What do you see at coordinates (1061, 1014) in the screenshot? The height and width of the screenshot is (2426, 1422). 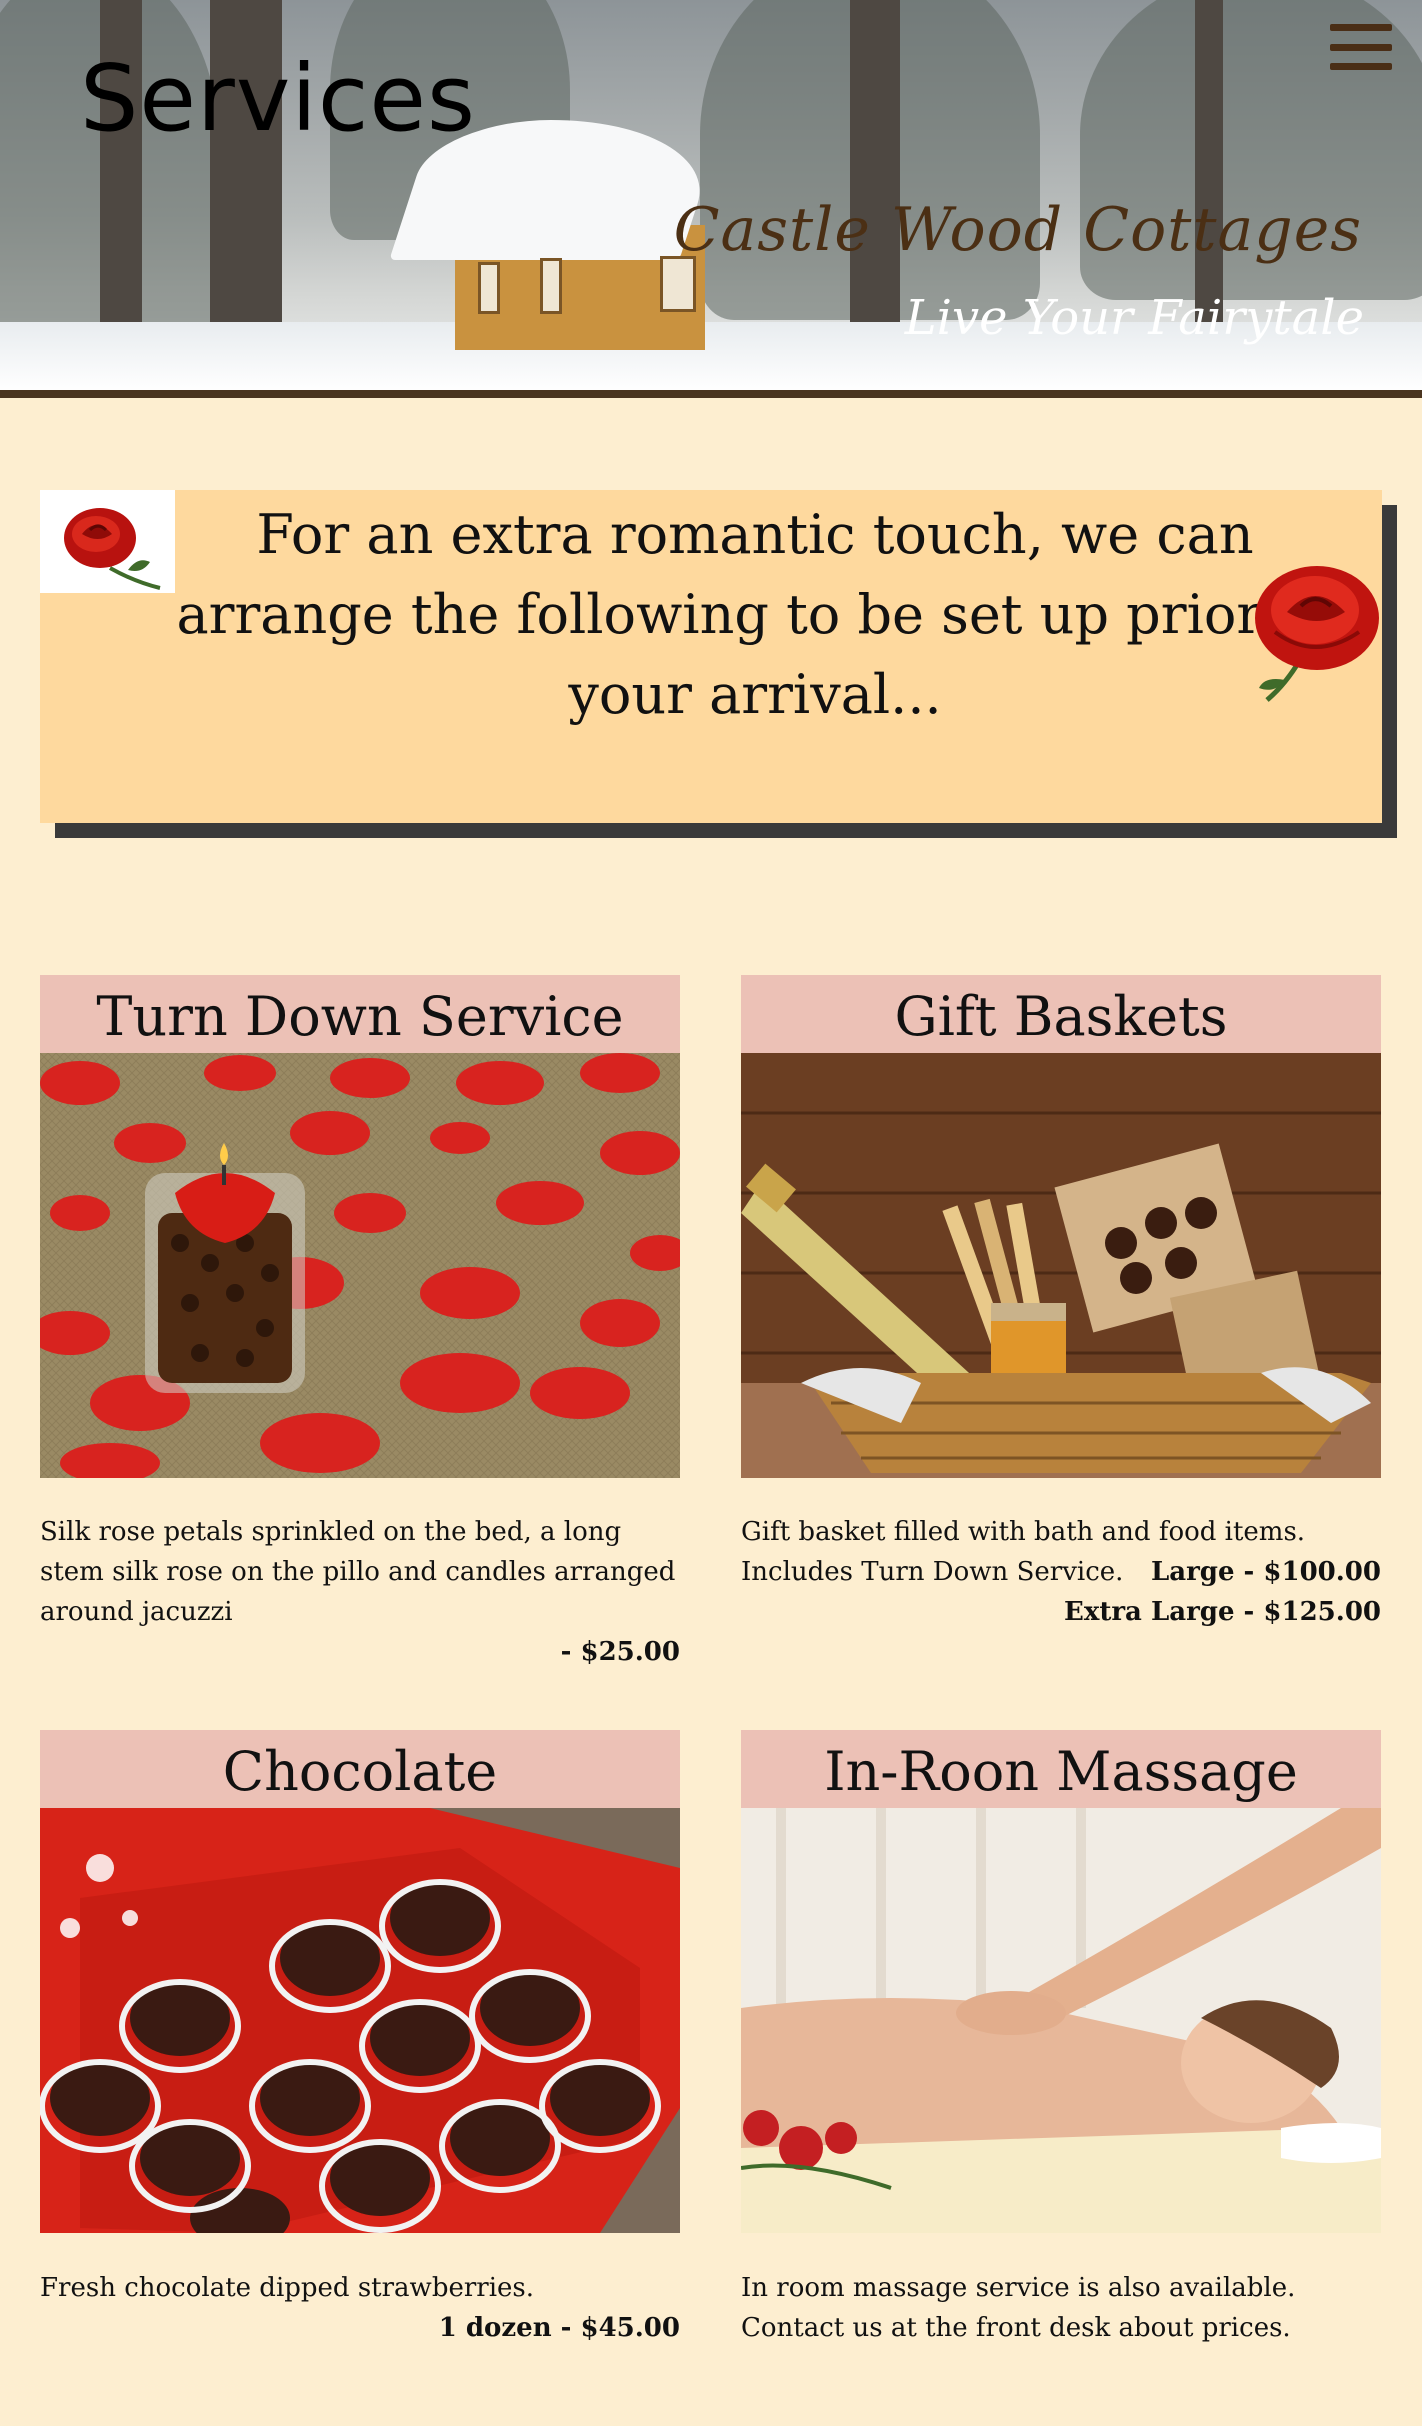 I see `service-title-gift-baskets: Gift Baskets` at bounding box center [1061, 1014].